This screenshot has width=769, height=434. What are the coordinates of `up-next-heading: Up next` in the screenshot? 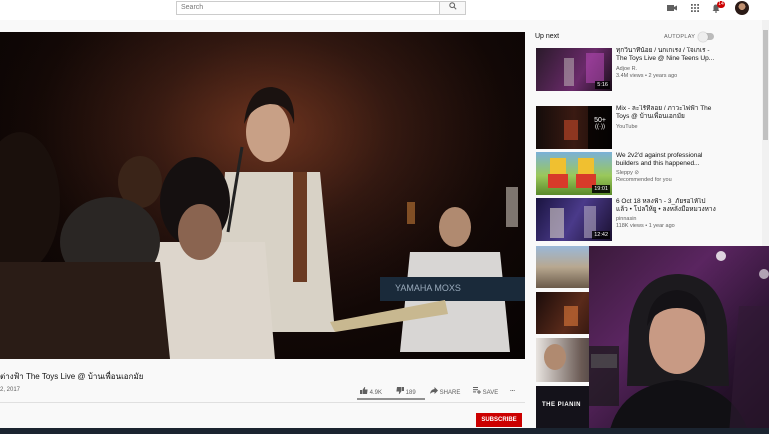 It's located at (547, 36).